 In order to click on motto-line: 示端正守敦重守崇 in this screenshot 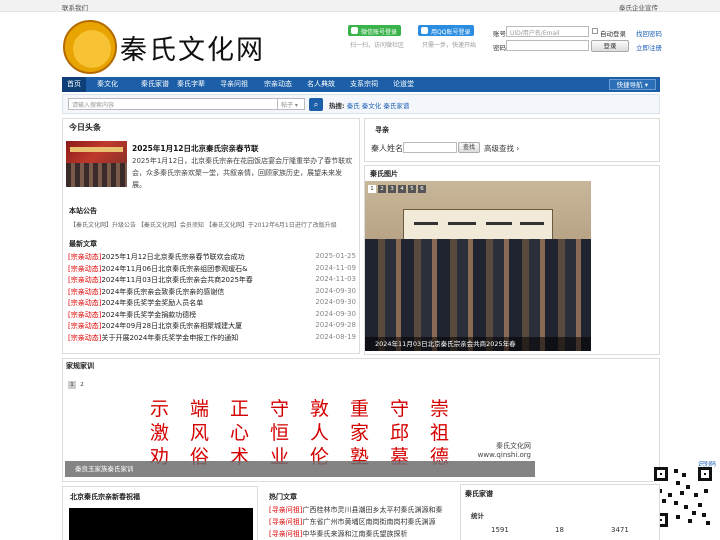, I will do `click(310, 409)`.